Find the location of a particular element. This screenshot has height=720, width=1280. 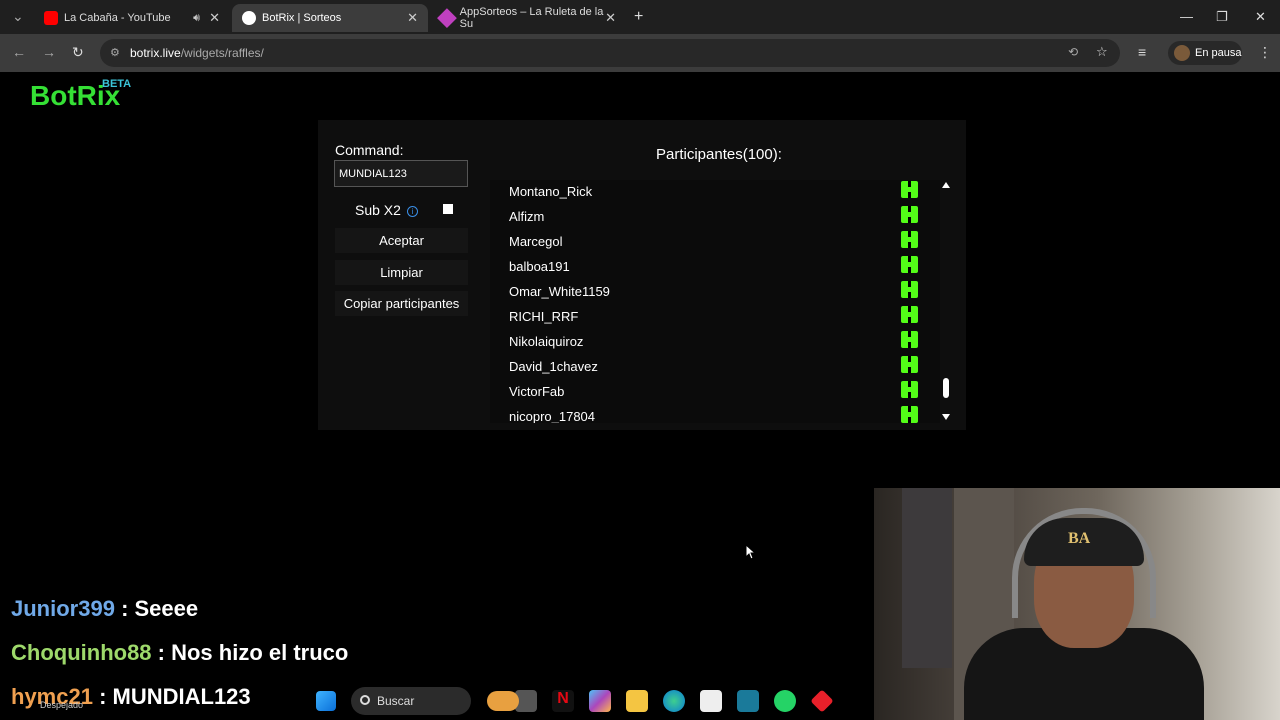

restore-icon: ❐ is located at coordinates (1222, 17).